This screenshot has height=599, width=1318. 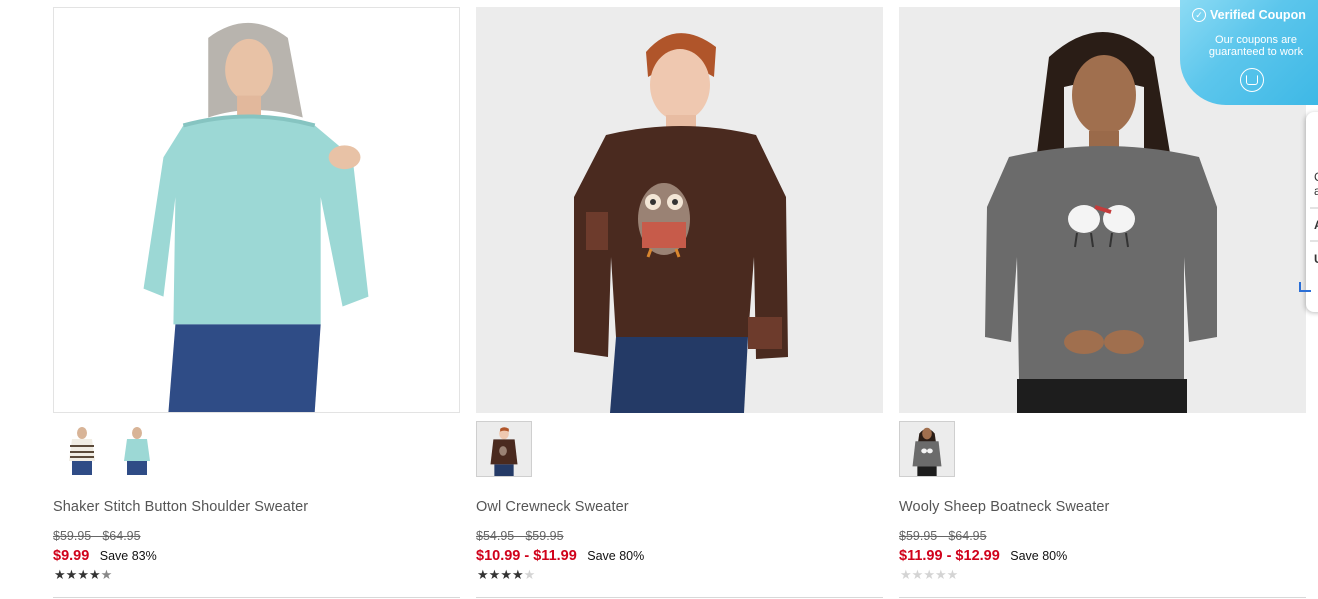 I want to click on coupon-title: Verified Coupon, so click(x=1258, y=15).